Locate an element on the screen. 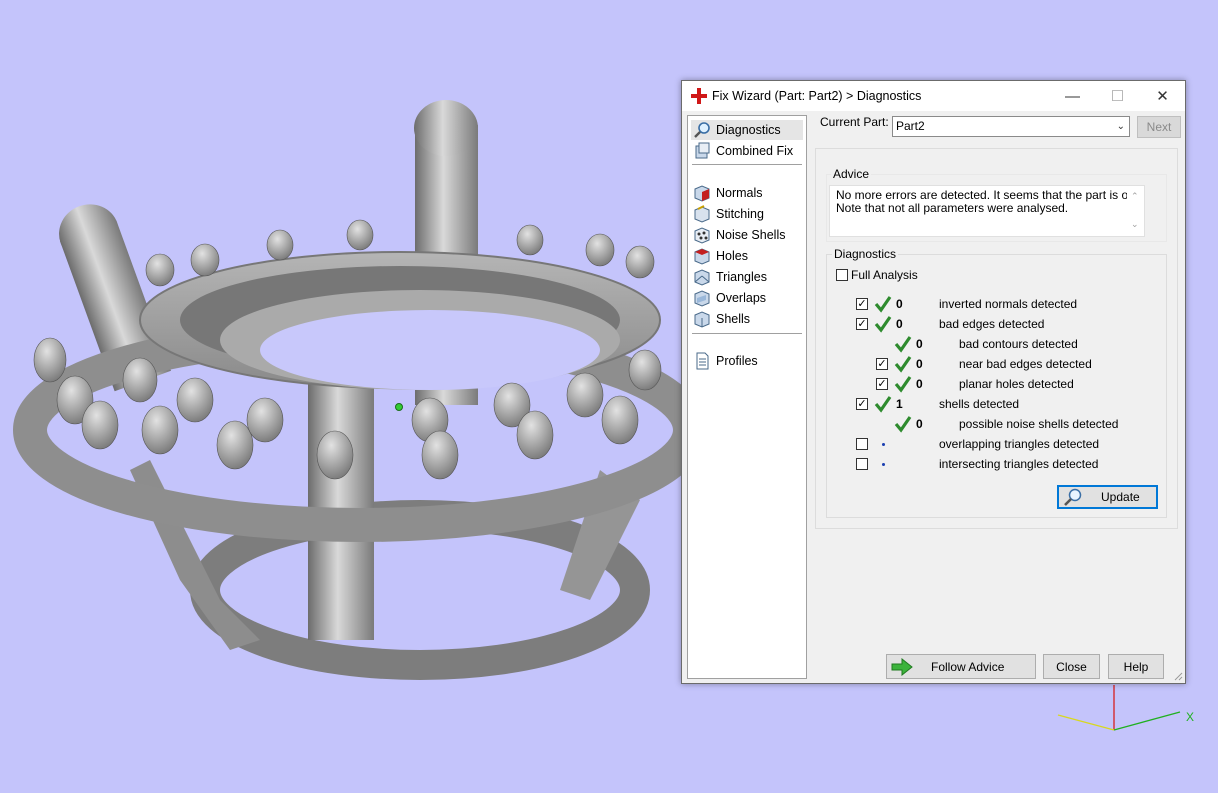  bad-edges-checkbox: ✓ is located at coordinates (862, 324).